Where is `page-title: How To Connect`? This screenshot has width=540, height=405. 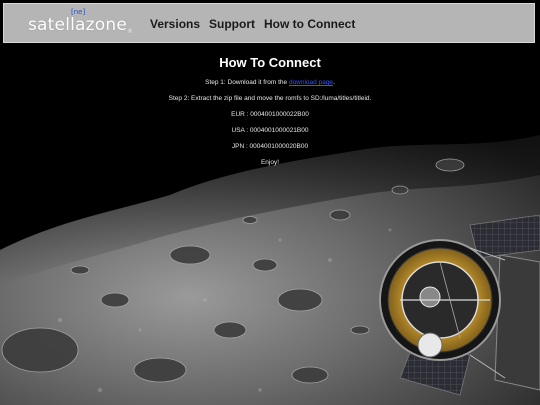 page-title: How To Connect is located at coordinates (270, 62).